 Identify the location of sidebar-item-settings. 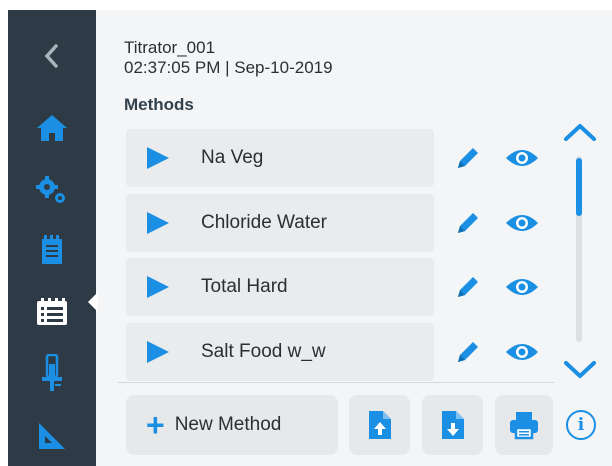
(52, 190).